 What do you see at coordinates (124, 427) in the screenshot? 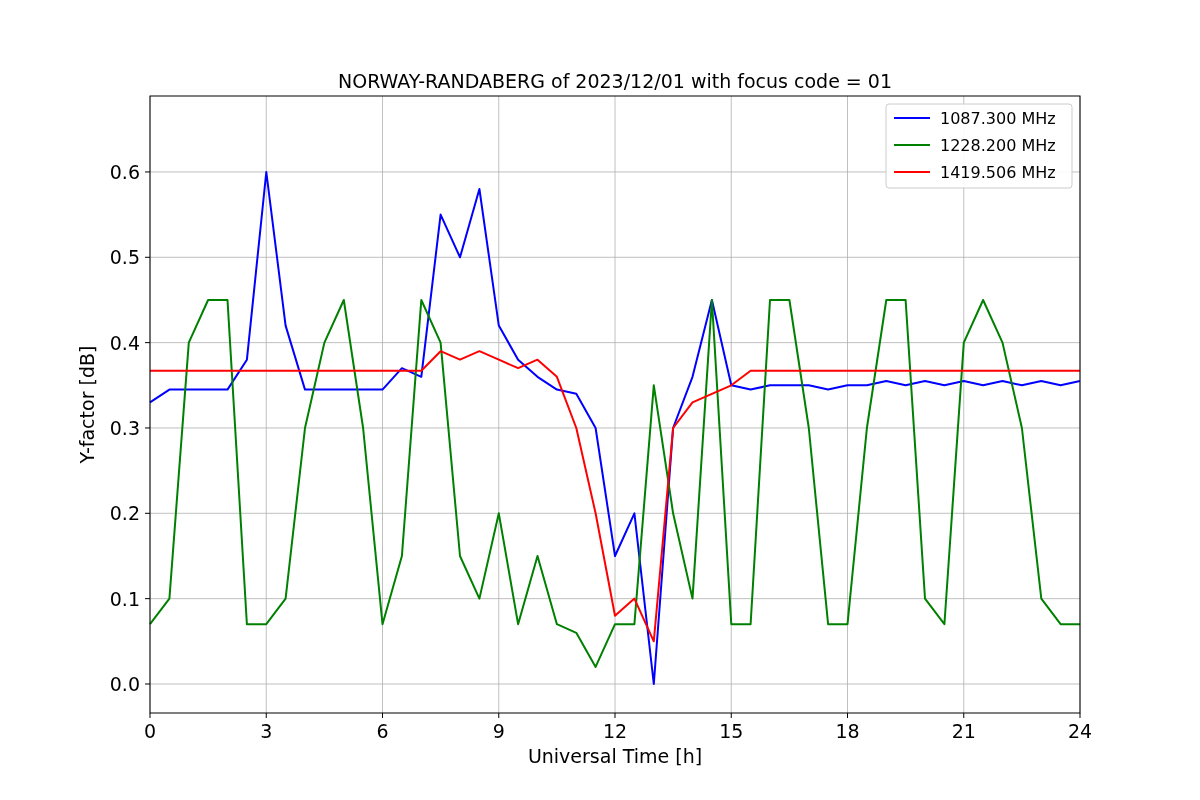
I see `y-tick-label: 0.3` at bounding box center [124, 427].